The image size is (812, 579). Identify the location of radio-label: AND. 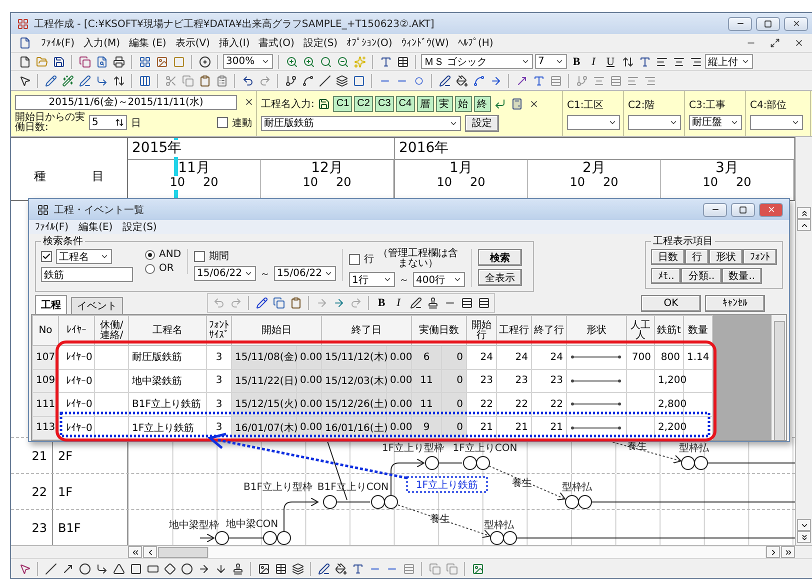
(170, 254).